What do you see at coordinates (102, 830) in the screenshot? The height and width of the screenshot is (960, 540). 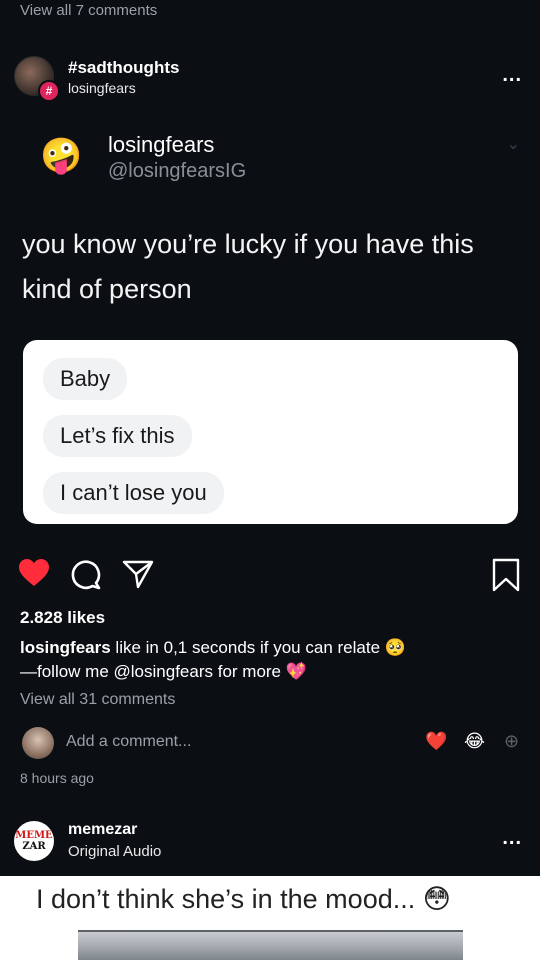 I see `post-username: memezar` at bounding box center [102, 830].